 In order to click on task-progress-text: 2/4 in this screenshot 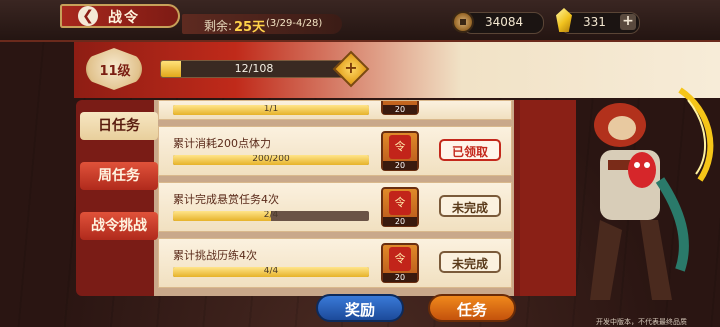, I will do `click(271, 215)`.